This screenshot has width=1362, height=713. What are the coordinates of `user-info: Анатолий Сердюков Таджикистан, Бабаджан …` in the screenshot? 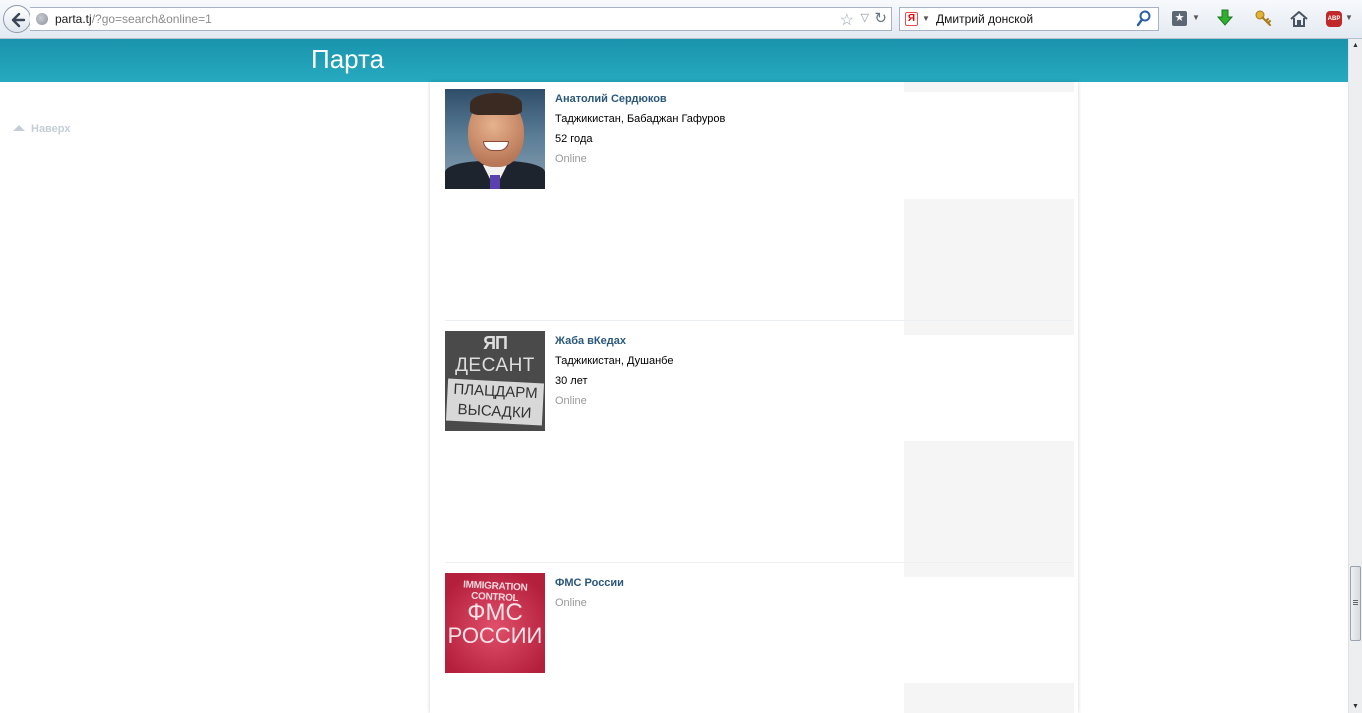 It's located at (640, 128).